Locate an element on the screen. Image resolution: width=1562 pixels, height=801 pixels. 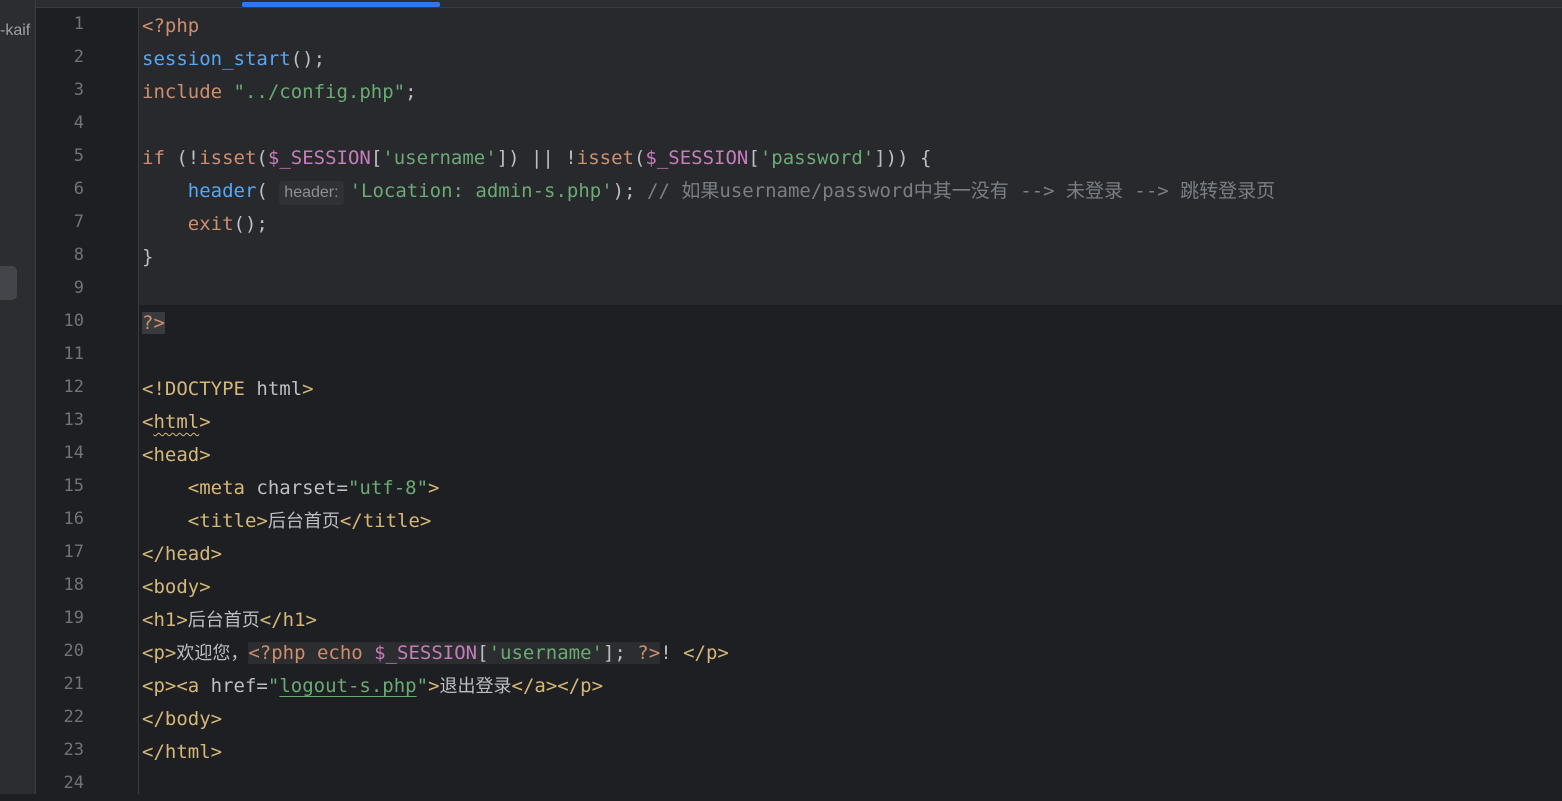
line-number: 12 is located at coordinates (73, 387).